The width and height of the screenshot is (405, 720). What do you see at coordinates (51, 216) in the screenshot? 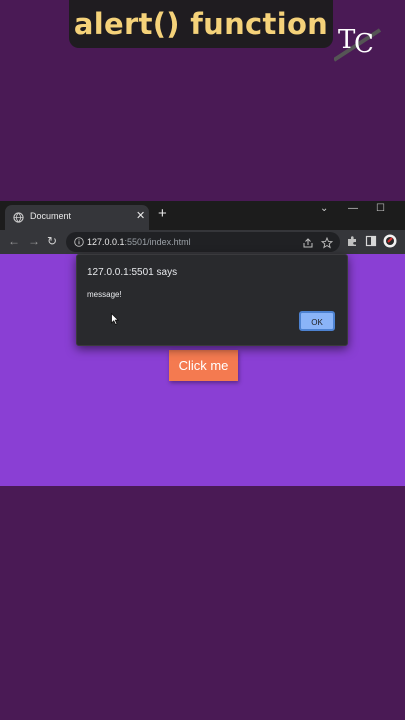
I see `tab-title: Document` at bounding box center [51, 216].